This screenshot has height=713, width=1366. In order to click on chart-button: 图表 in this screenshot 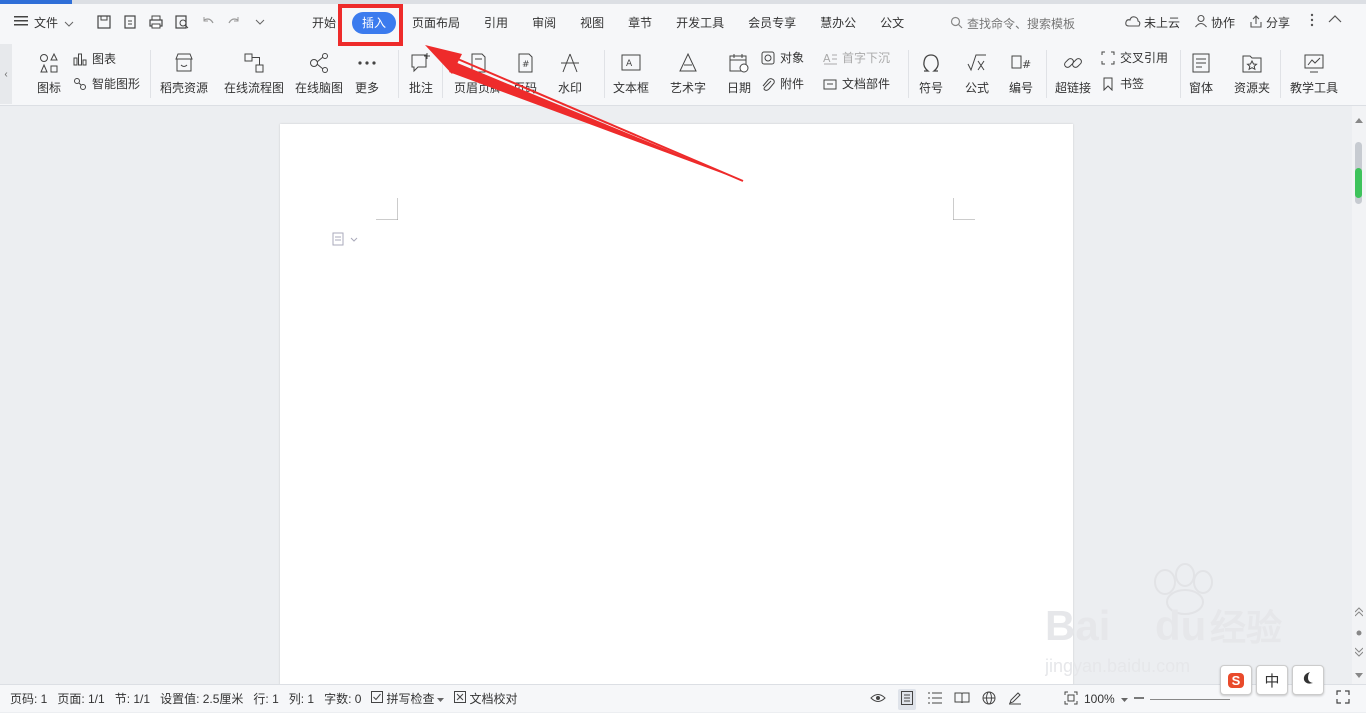, I will do `click(94, 58)`.